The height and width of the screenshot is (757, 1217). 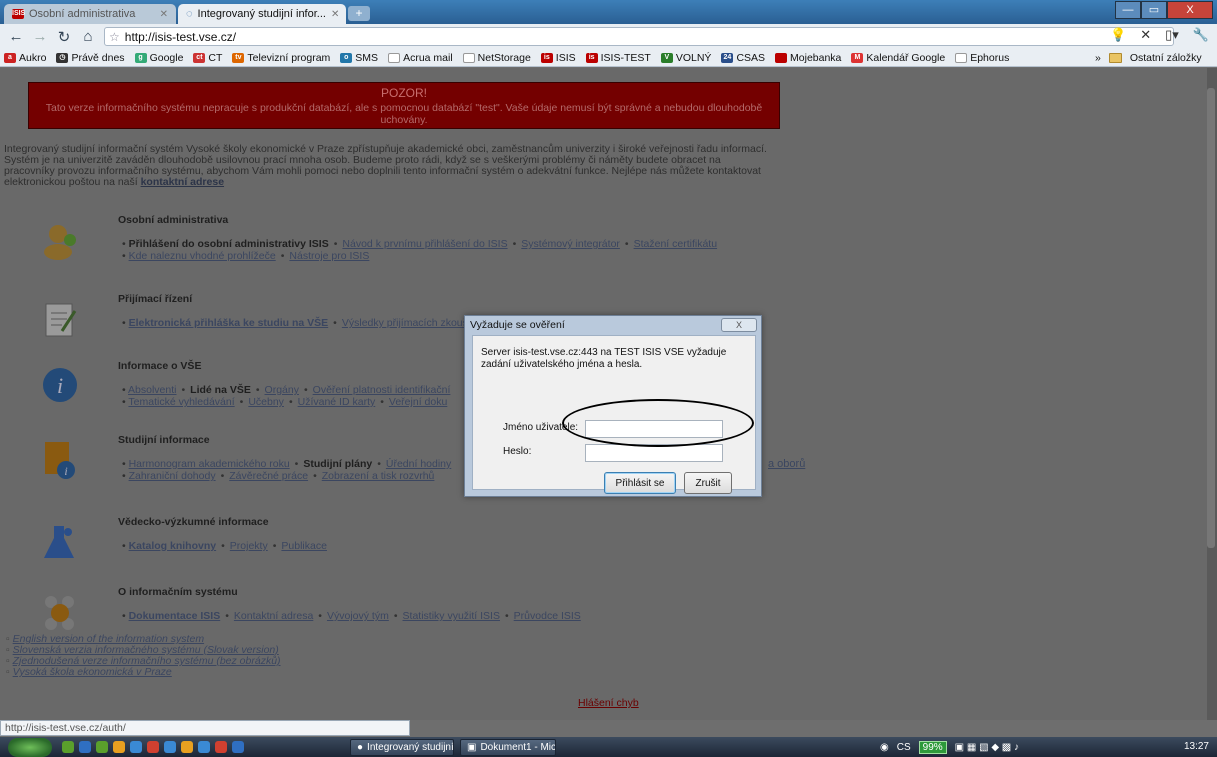 What do you see at coordinates (229, 323) in the screenshot?
I see `application-link: Elektronická přihláška ke studiu na VŠE` at bounding box center [229, 323].